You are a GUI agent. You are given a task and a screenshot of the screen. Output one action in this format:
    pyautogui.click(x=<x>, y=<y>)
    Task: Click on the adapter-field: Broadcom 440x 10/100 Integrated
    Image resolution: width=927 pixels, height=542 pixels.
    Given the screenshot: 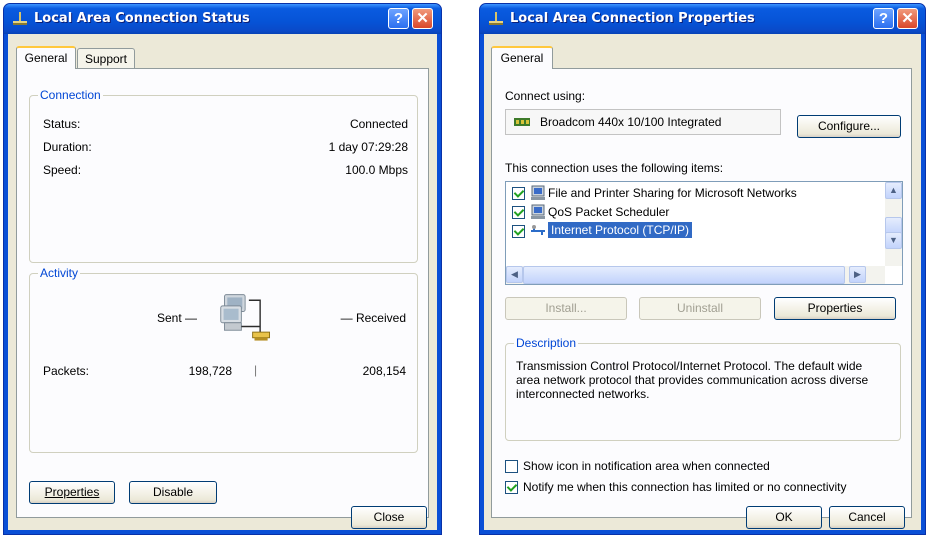 What is the action you would take?
    pyautogui.click(x=643, y=122)
    